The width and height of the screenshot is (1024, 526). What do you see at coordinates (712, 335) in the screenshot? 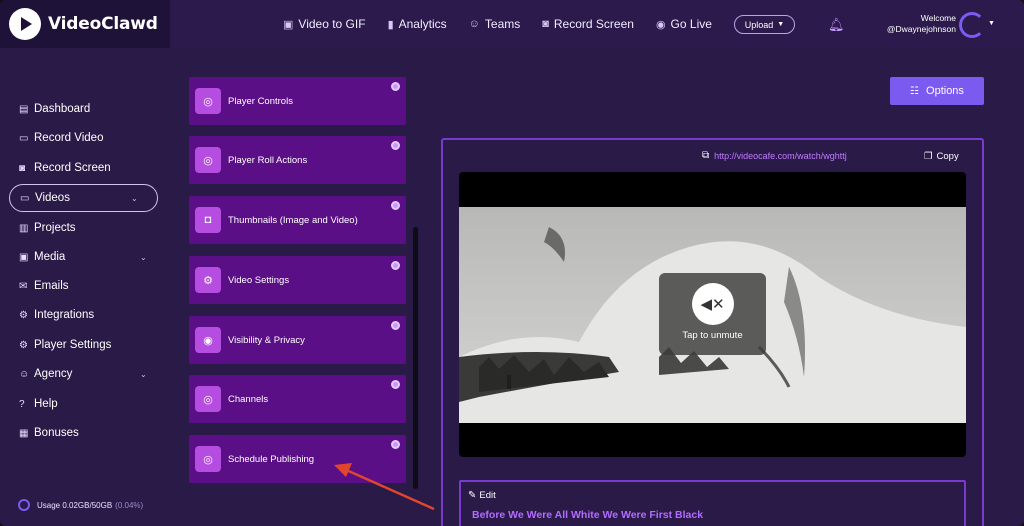
I see `unmute-label: Tap to unmute` at bounding box center [712, 335].